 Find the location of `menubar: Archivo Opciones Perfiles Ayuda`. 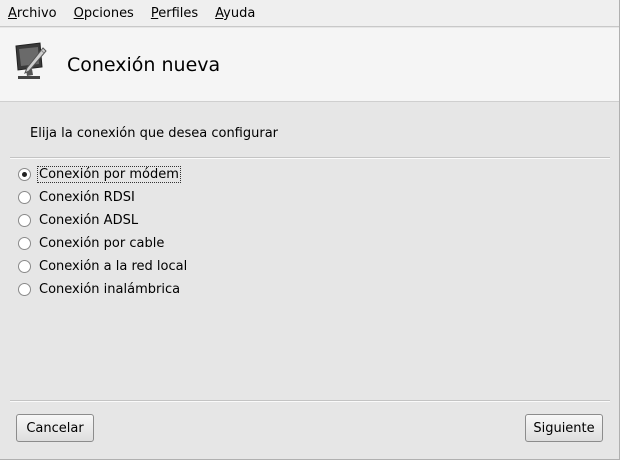

menubar: Archivo Opciones Perfiles Ayuda is located at coordinates (309, 13).